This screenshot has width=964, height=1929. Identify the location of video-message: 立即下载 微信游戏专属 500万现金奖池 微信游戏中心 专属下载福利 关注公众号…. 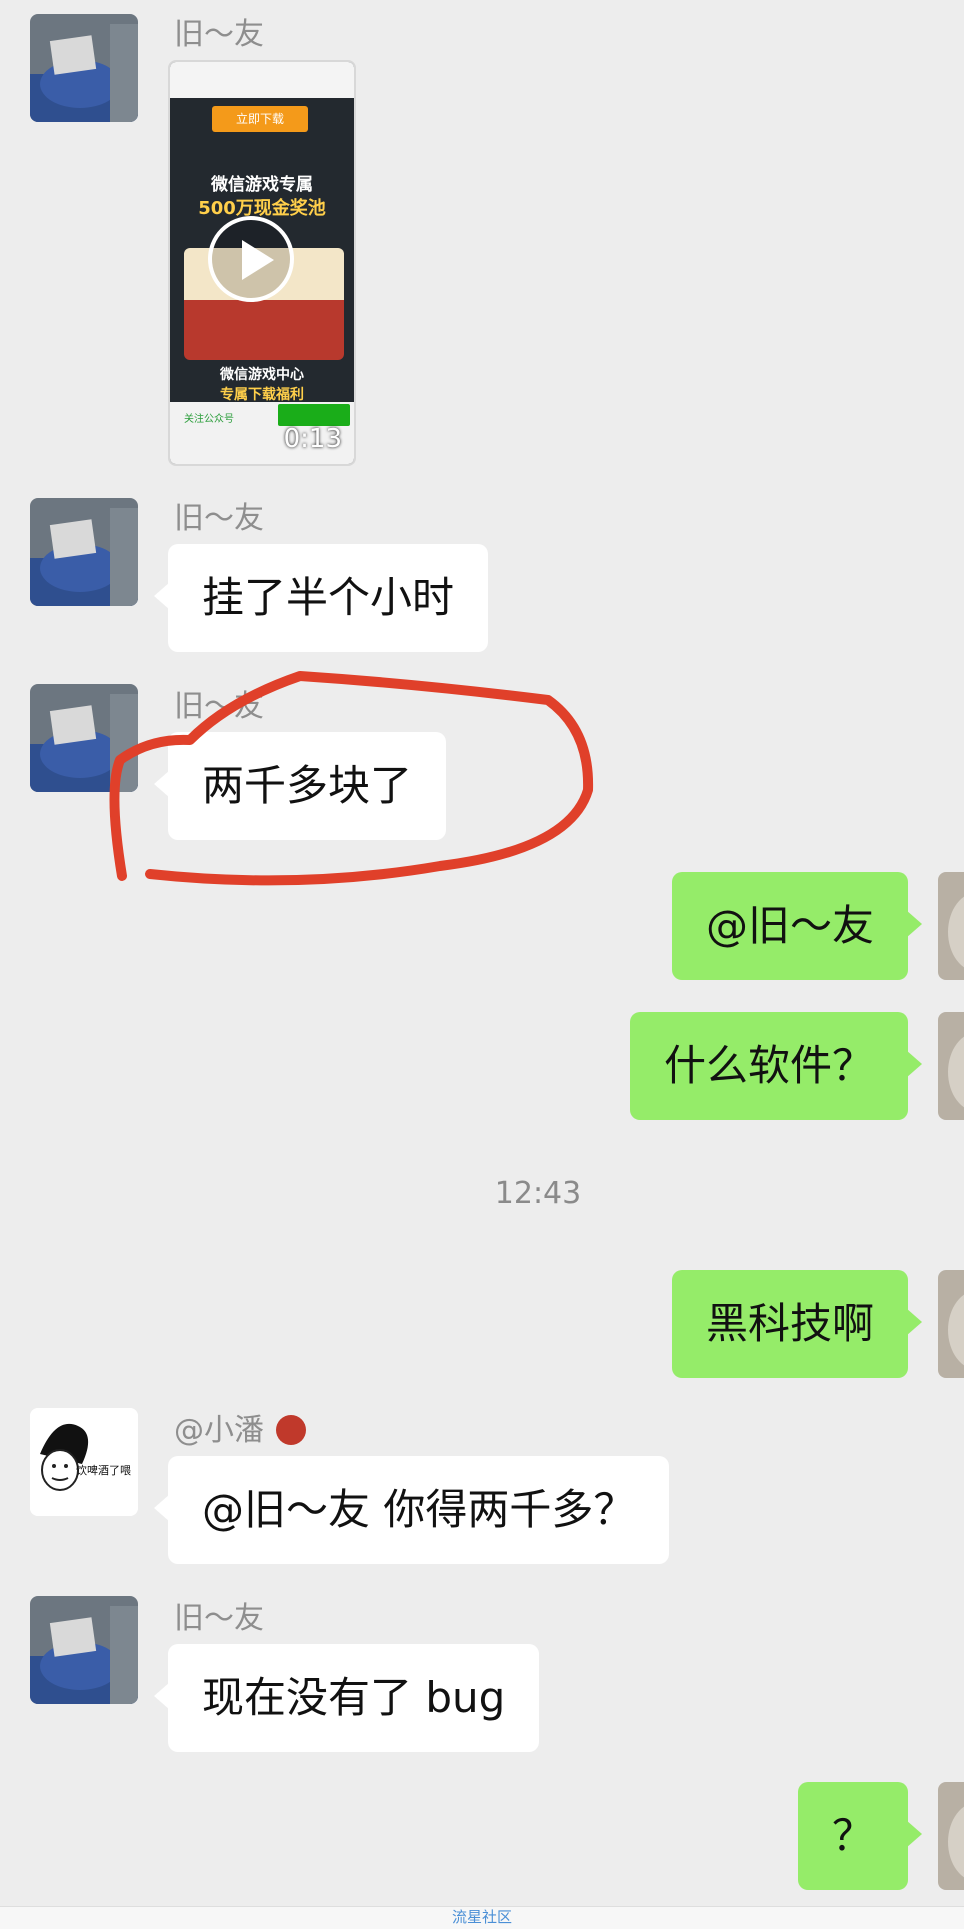
(262, 263).